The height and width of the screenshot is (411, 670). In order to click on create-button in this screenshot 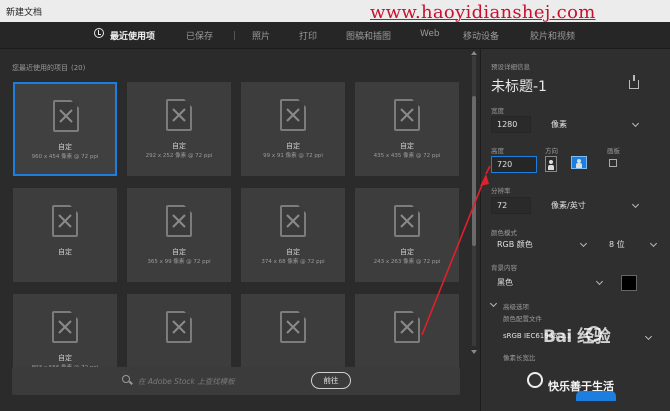, I will do `click(596, 396)`.